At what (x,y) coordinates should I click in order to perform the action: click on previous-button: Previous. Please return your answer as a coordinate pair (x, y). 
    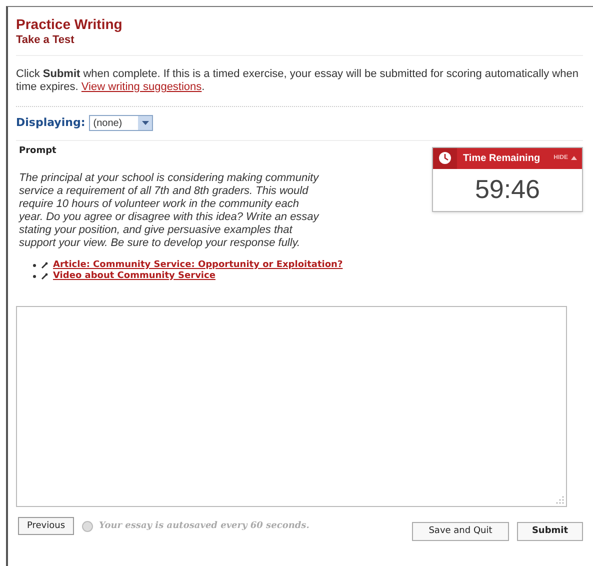
    Looking at the image, I should click on (46, 526).